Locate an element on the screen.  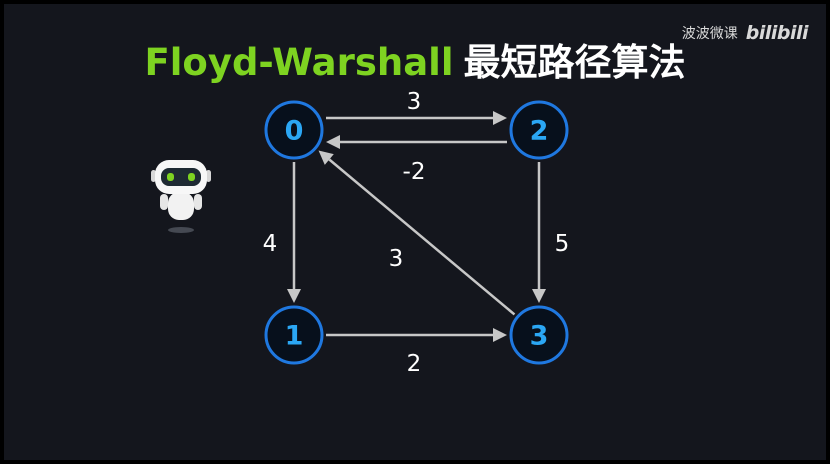
edge-weight-0-to-2: 3 is located at coordinates (414, 102).